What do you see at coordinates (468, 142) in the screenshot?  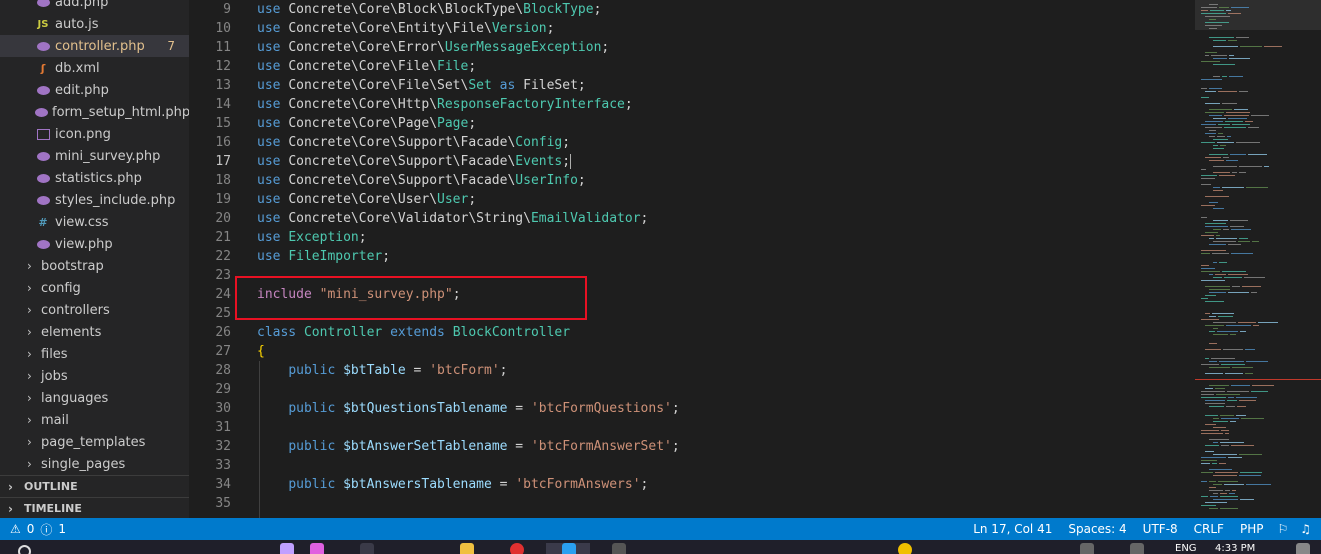 I see `code-line: use Concrete\Core\Support\Facade\Config;` at bounding box center [468, 142].